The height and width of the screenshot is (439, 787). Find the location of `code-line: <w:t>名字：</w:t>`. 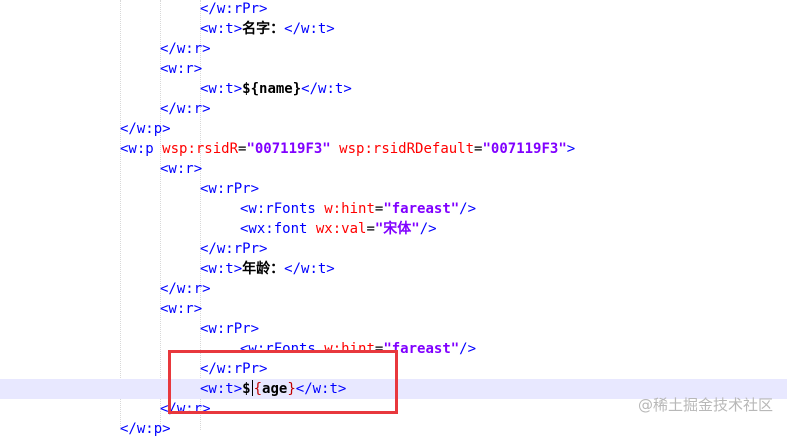

code-line: <w:t>名字：</w:t> is located at coordinates (393, 29).